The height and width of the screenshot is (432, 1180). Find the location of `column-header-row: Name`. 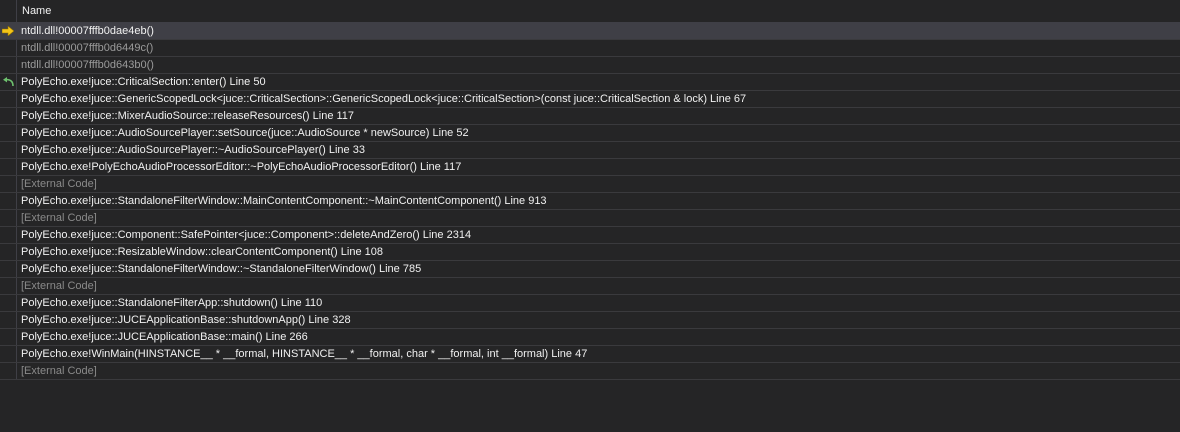

column-header-row: Name is located at coordinates (590, 11).